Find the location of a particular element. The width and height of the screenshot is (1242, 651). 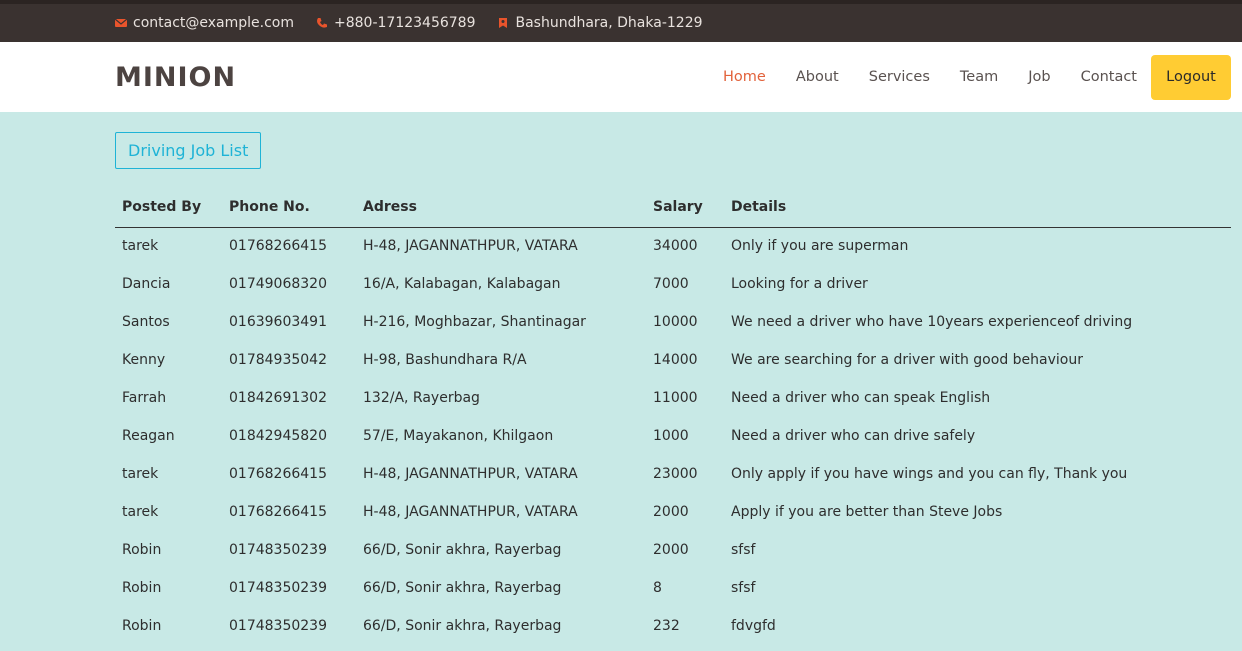

address-text: Bashundhara, Dhaka-1229 is located at coordinates (609, 23).